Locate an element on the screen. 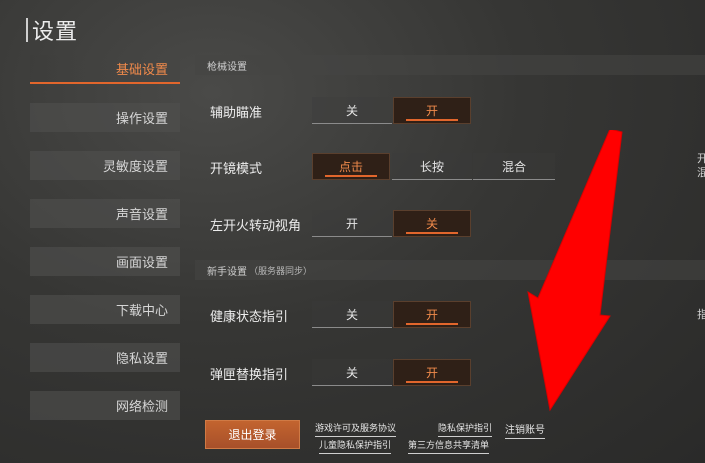  sidebar-item-privacy: 隐私设置 is located at coordinates (105, 357).